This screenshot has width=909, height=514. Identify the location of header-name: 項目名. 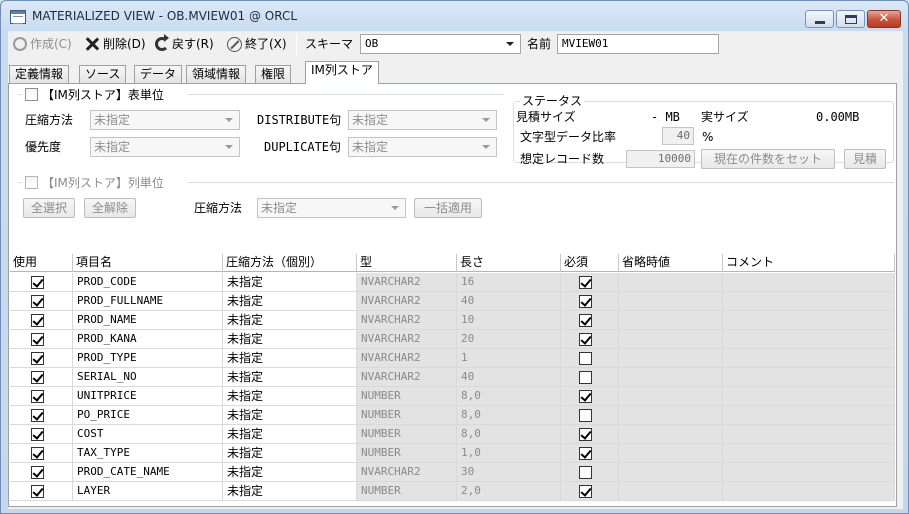
(148, 263).